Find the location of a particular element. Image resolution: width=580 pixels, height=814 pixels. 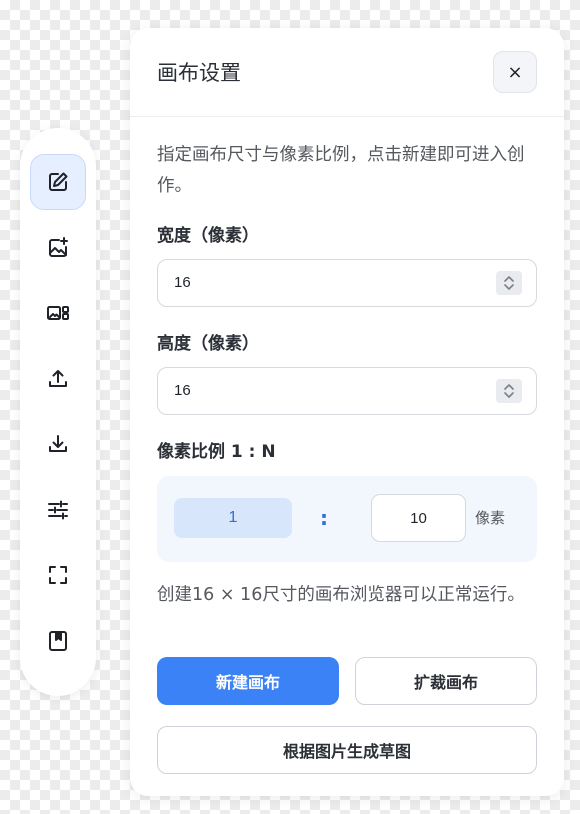

expand-canvas-button: 扩裁画布 is located at coordinates (446, 681).